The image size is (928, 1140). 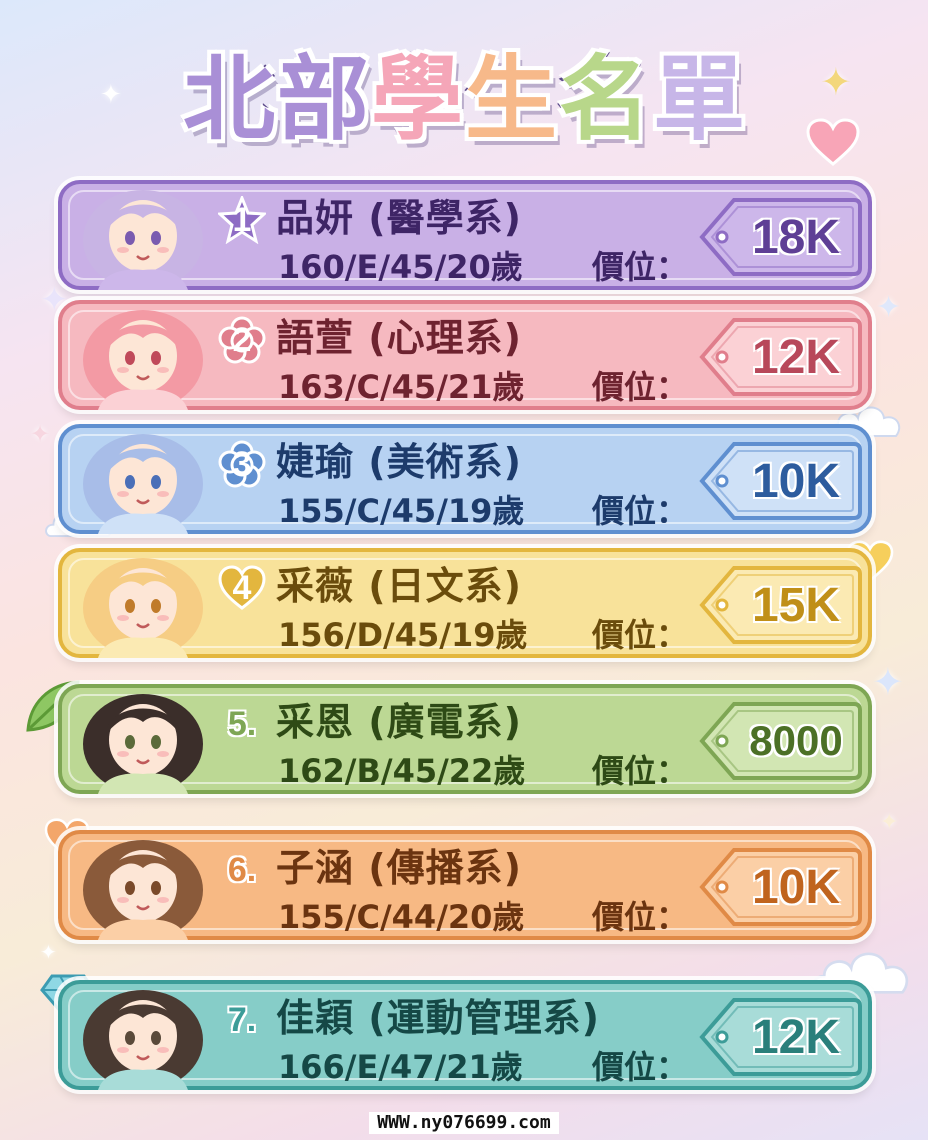 I want to click on footer: WWW.ny076699.com, so click(x=464, y=1123).